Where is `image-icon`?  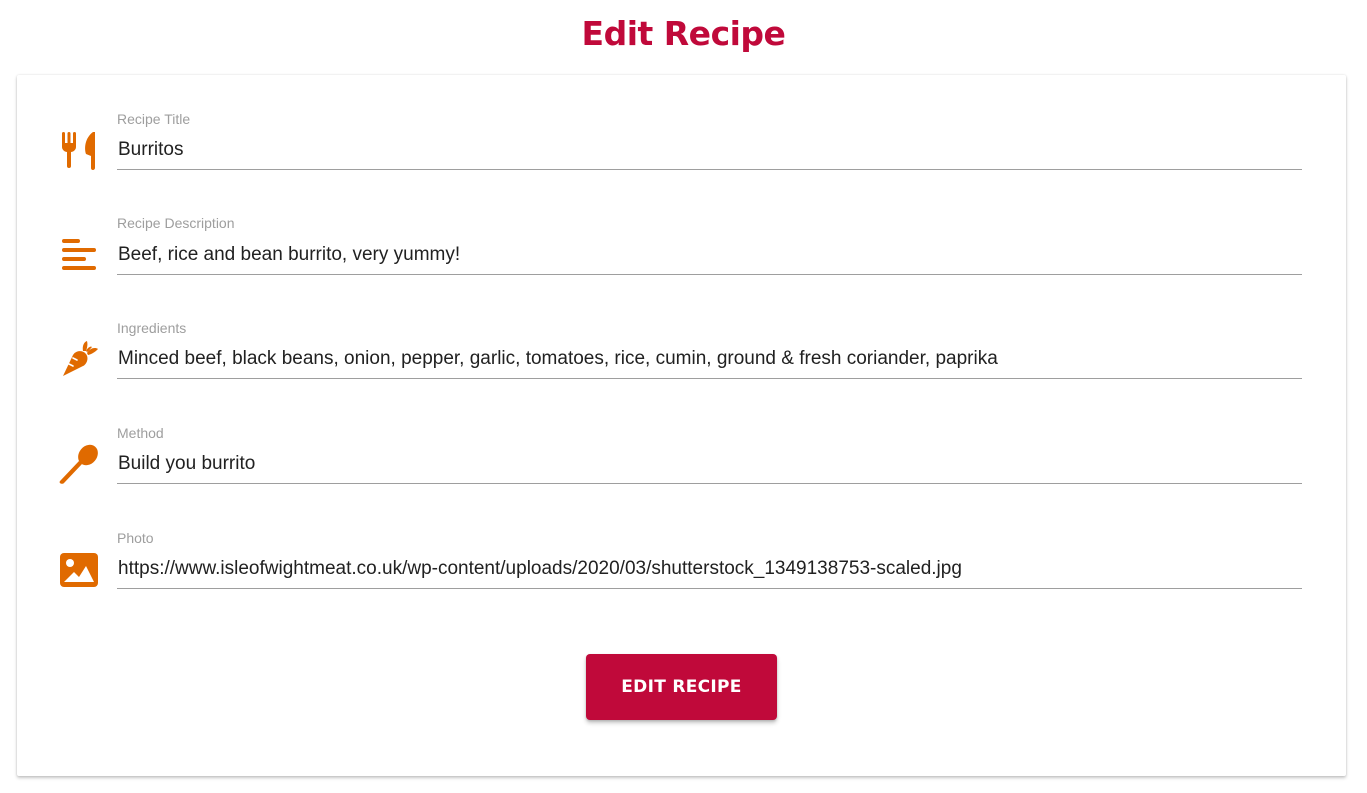
image-icon is located at coordinates (79, 570).